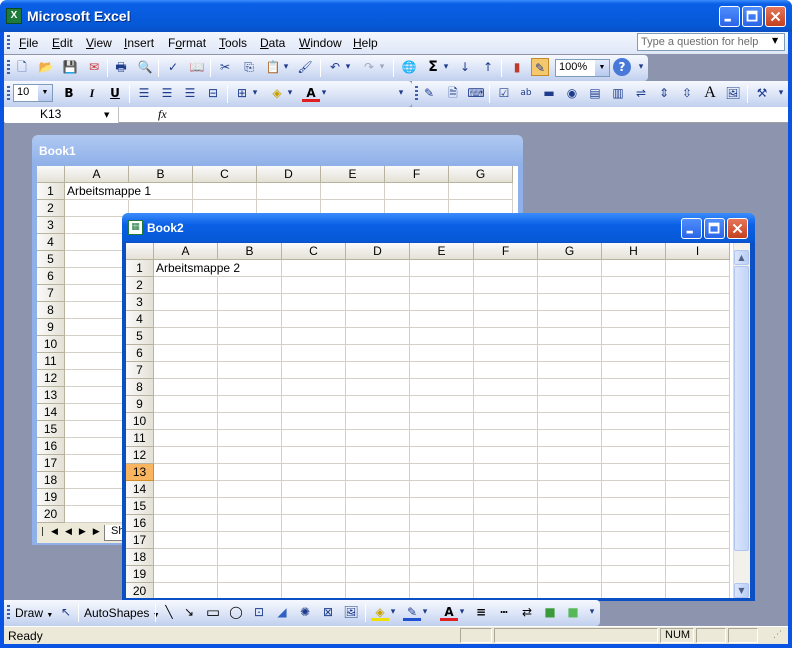  Describe the element at coordinates (70, 67) in the screenshot. I see `save-icon: 💾` at that location.